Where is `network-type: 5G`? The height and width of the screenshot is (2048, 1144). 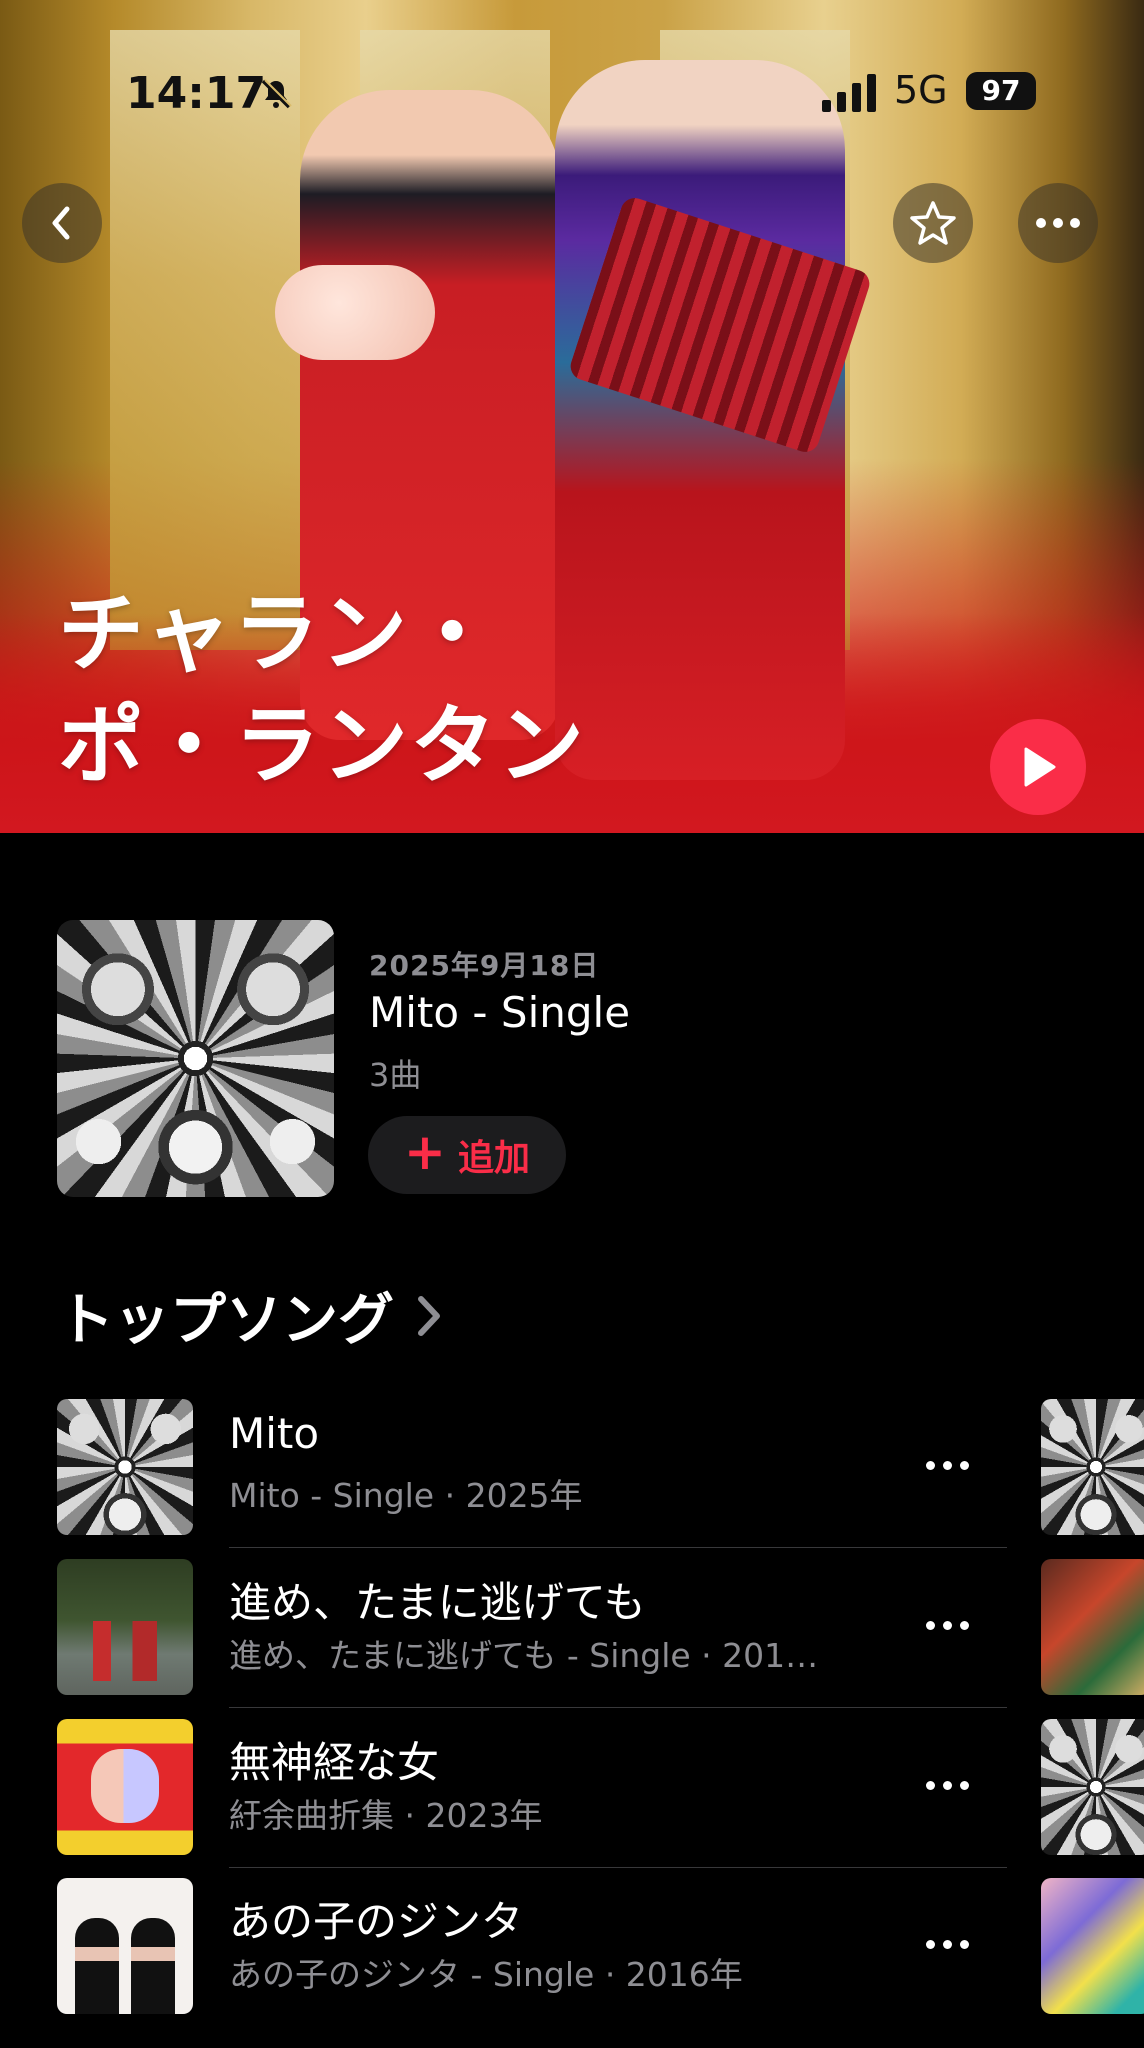
network-type: 5G is located at coordinates (921, 90).